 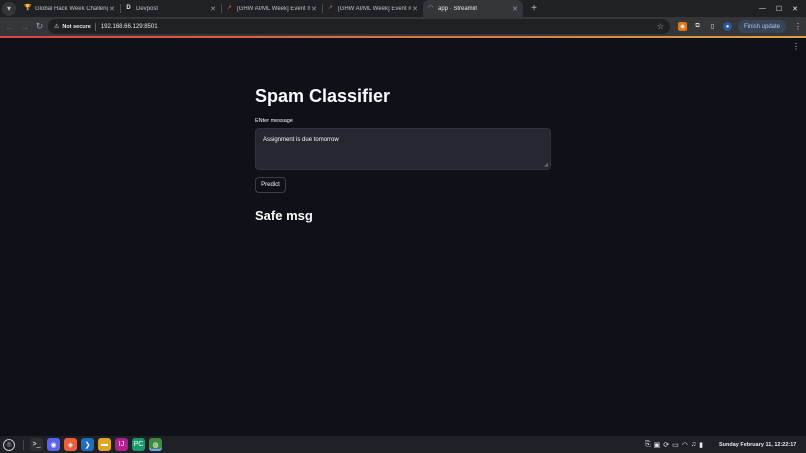 I want to click on message-input-label: ENter message, so click(x=274, y=121).